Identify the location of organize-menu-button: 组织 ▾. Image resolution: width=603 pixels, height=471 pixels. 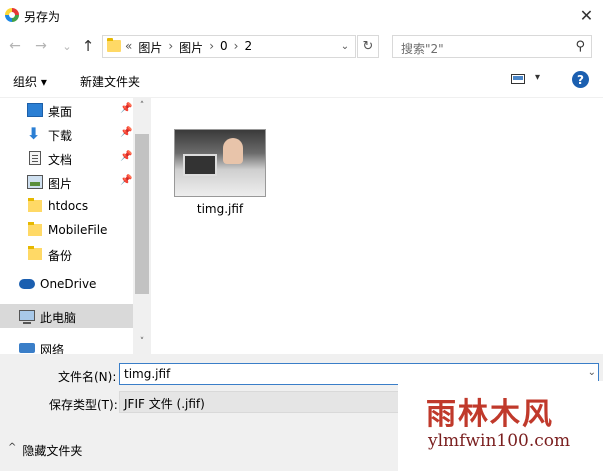
(30, 81).